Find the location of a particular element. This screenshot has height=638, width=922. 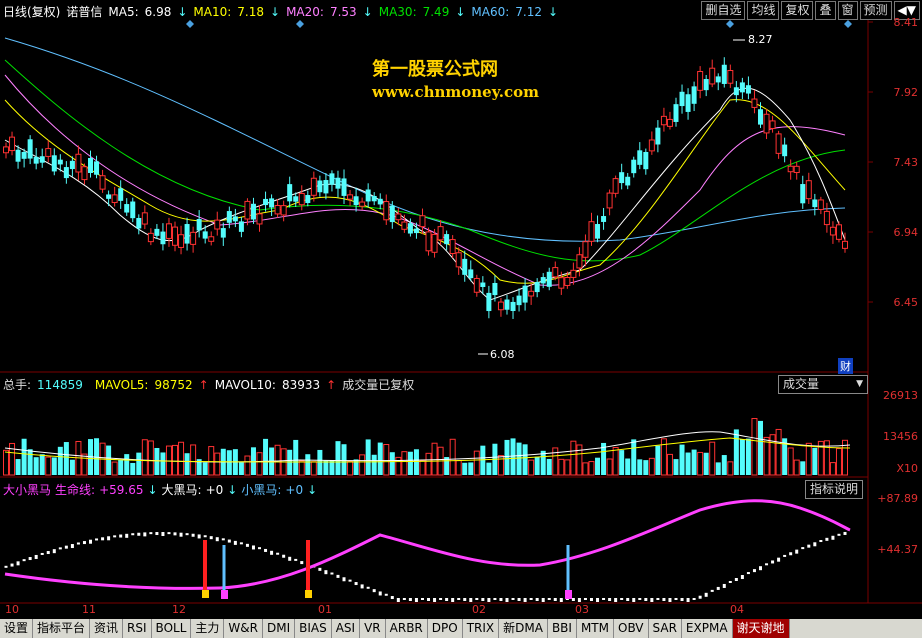

tab-9: ASI is located at coordinates (346, 628).